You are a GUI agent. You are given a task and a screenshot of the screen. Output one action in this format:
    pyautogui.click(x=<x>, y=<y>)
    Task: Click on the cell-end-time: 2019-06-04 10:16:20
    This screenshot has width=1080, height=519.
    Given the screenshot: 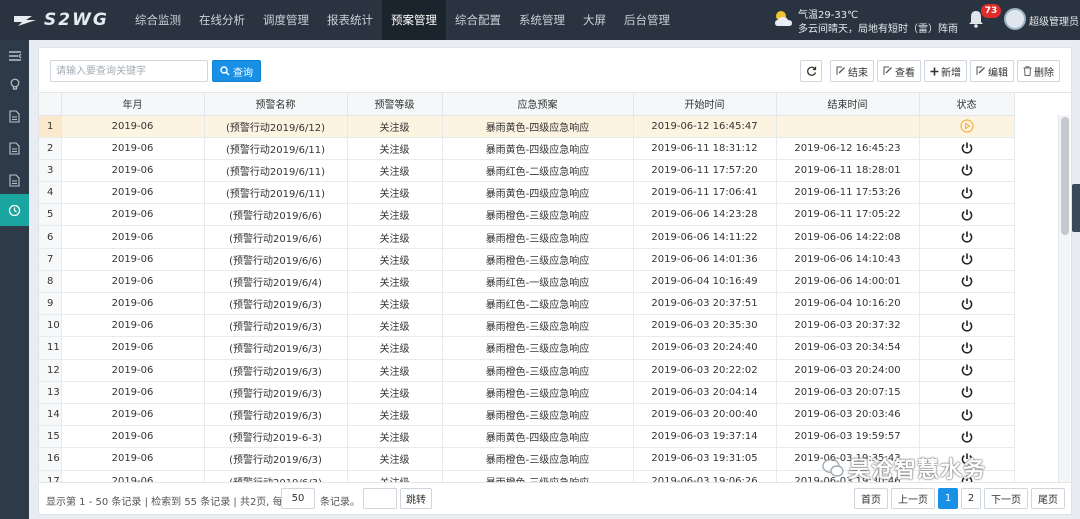 What is the action you would take?
    pyautogui.click(x=848, y=304)
    